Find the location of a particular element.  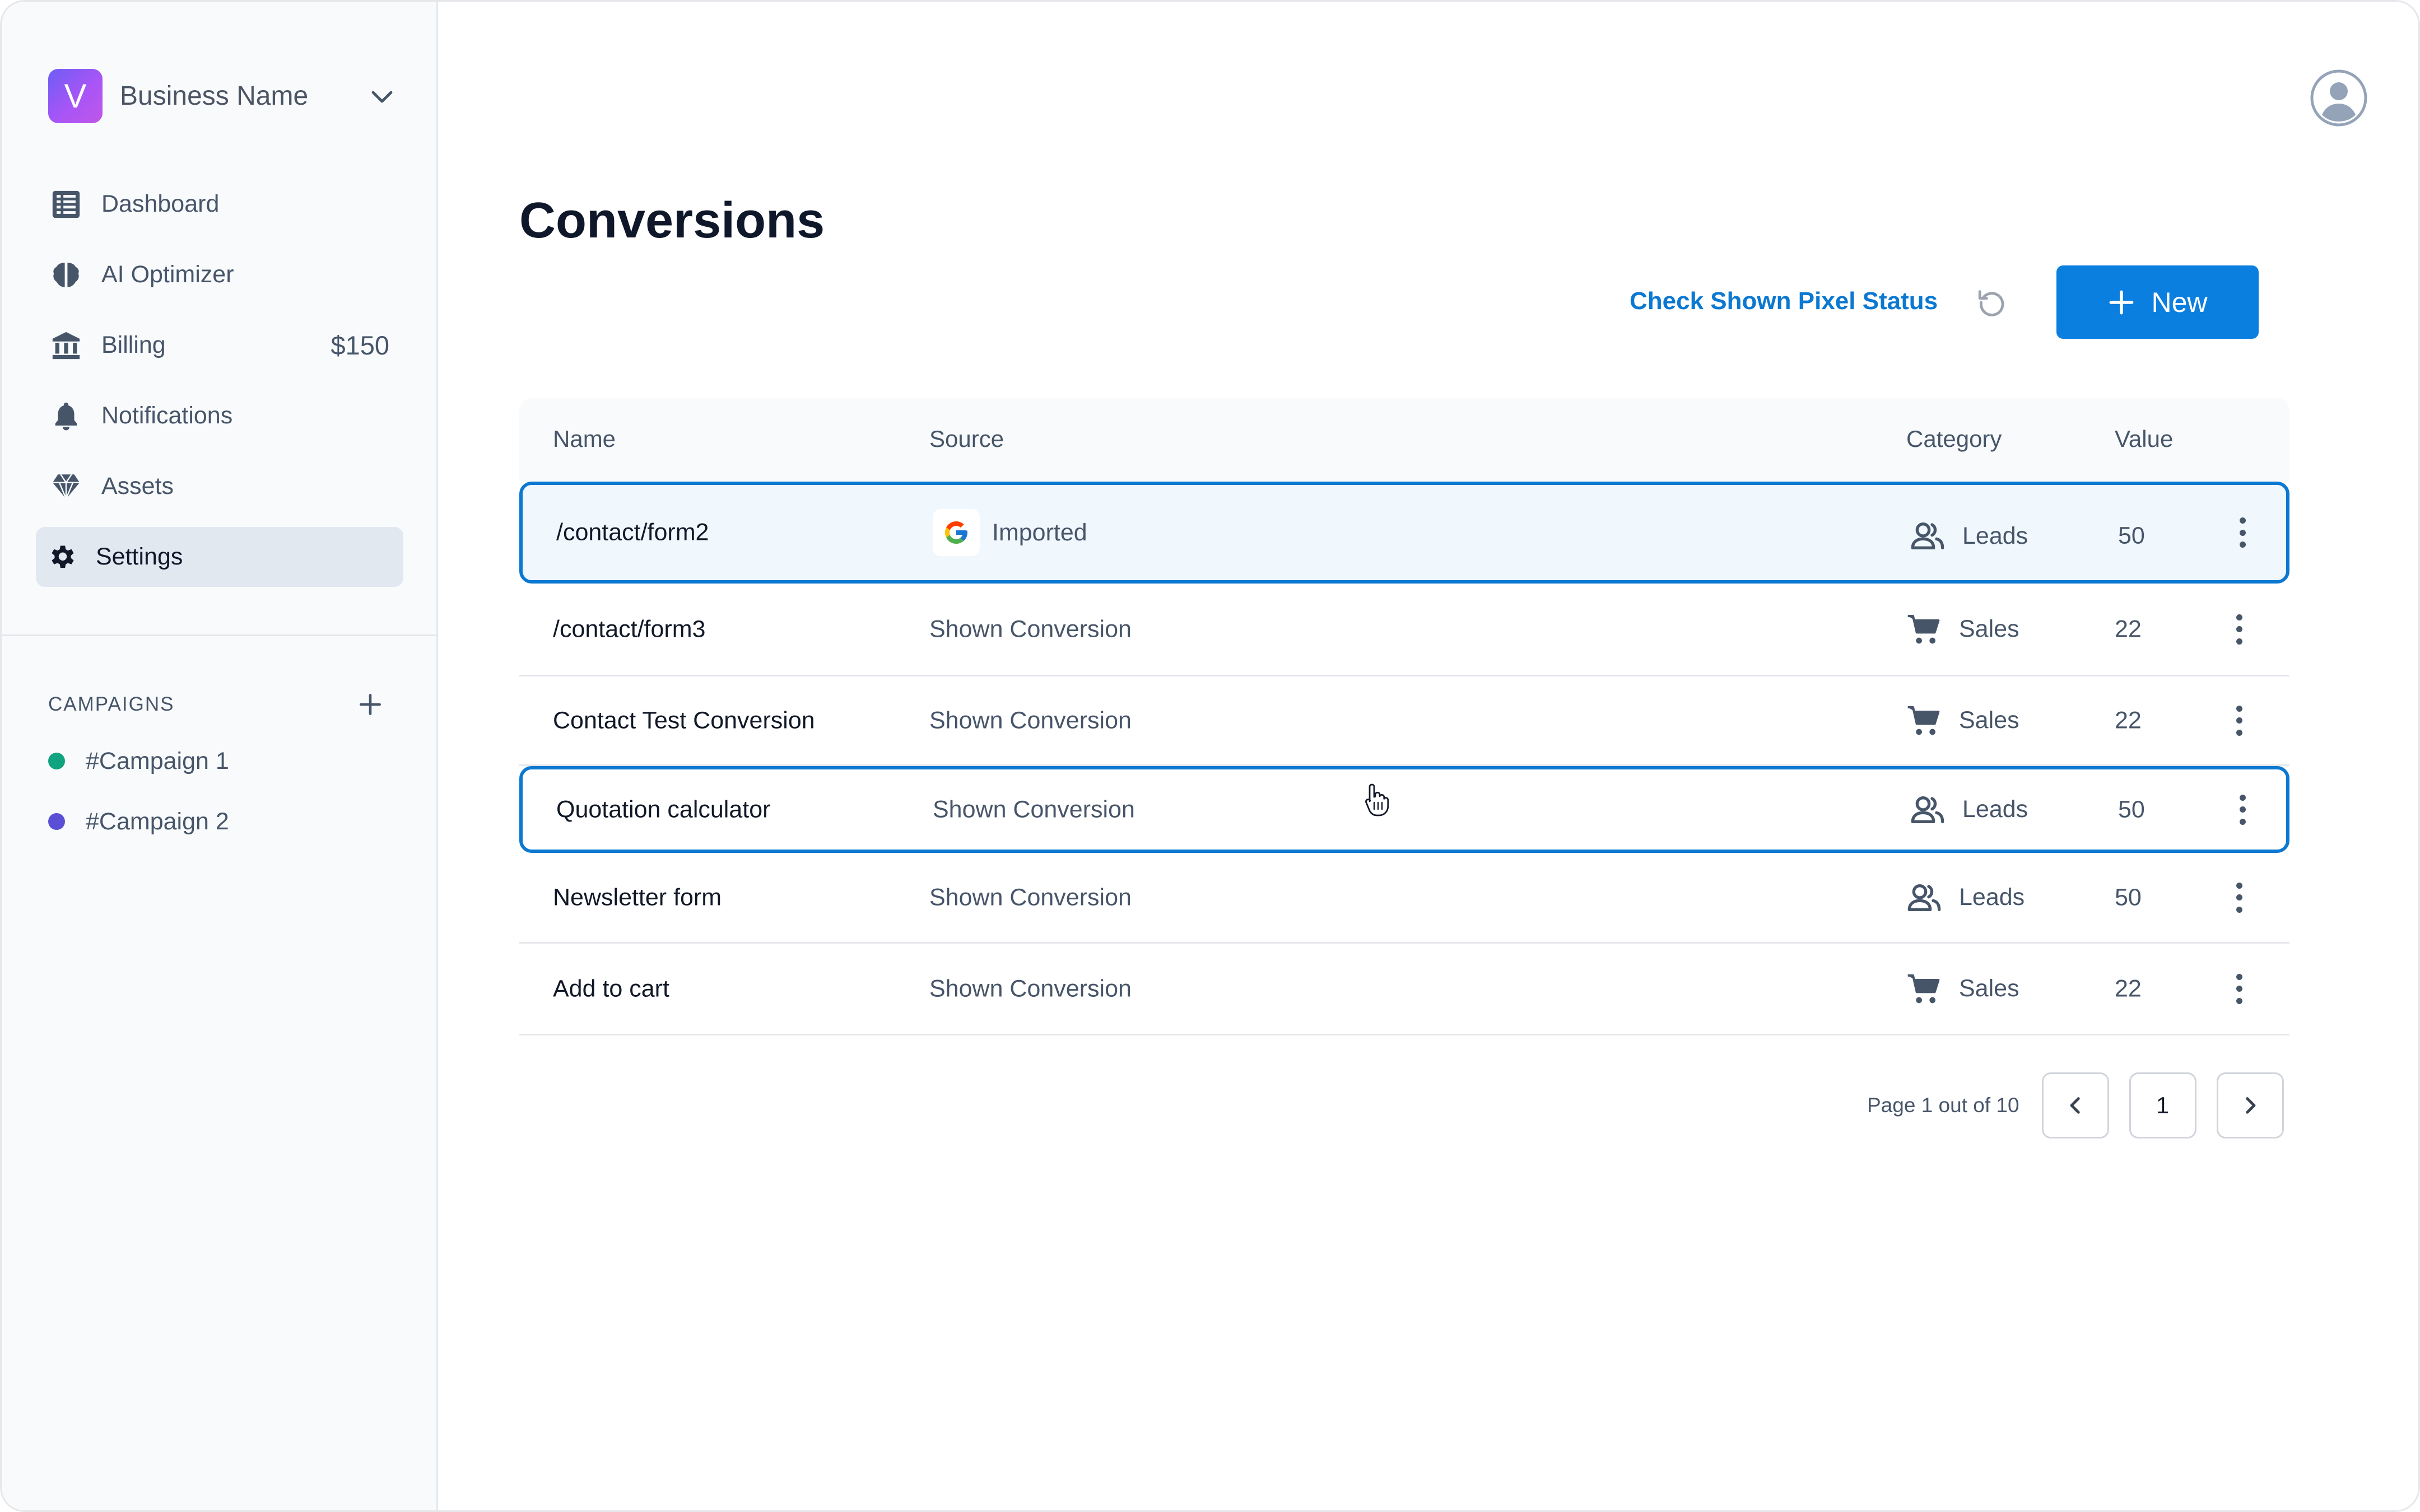

row-name: Newsletter form is located at coordinates (638, 898).